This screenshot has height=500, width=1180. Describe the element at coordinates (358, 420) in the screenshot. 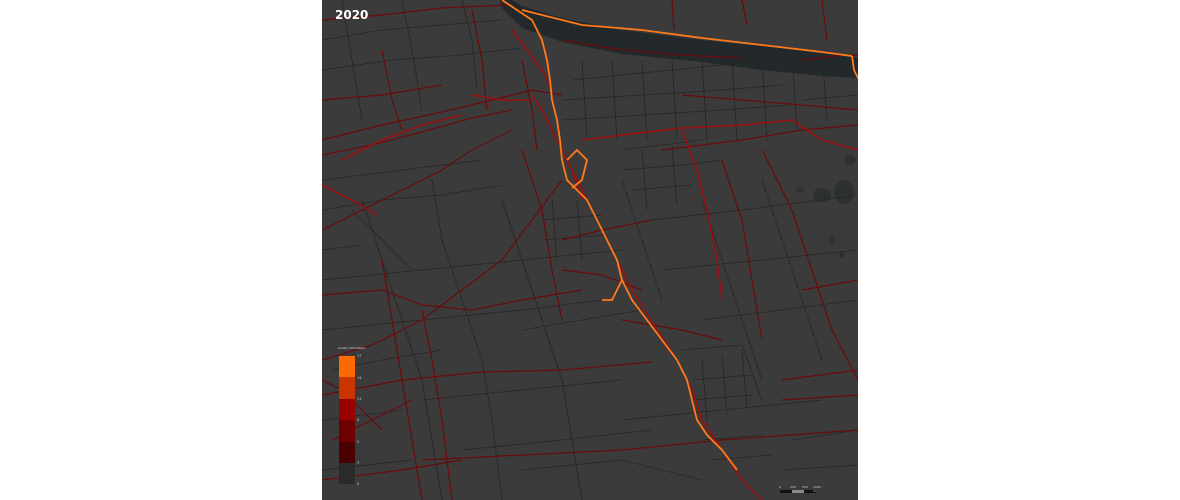

I see `legend-tick: 8` at that location.